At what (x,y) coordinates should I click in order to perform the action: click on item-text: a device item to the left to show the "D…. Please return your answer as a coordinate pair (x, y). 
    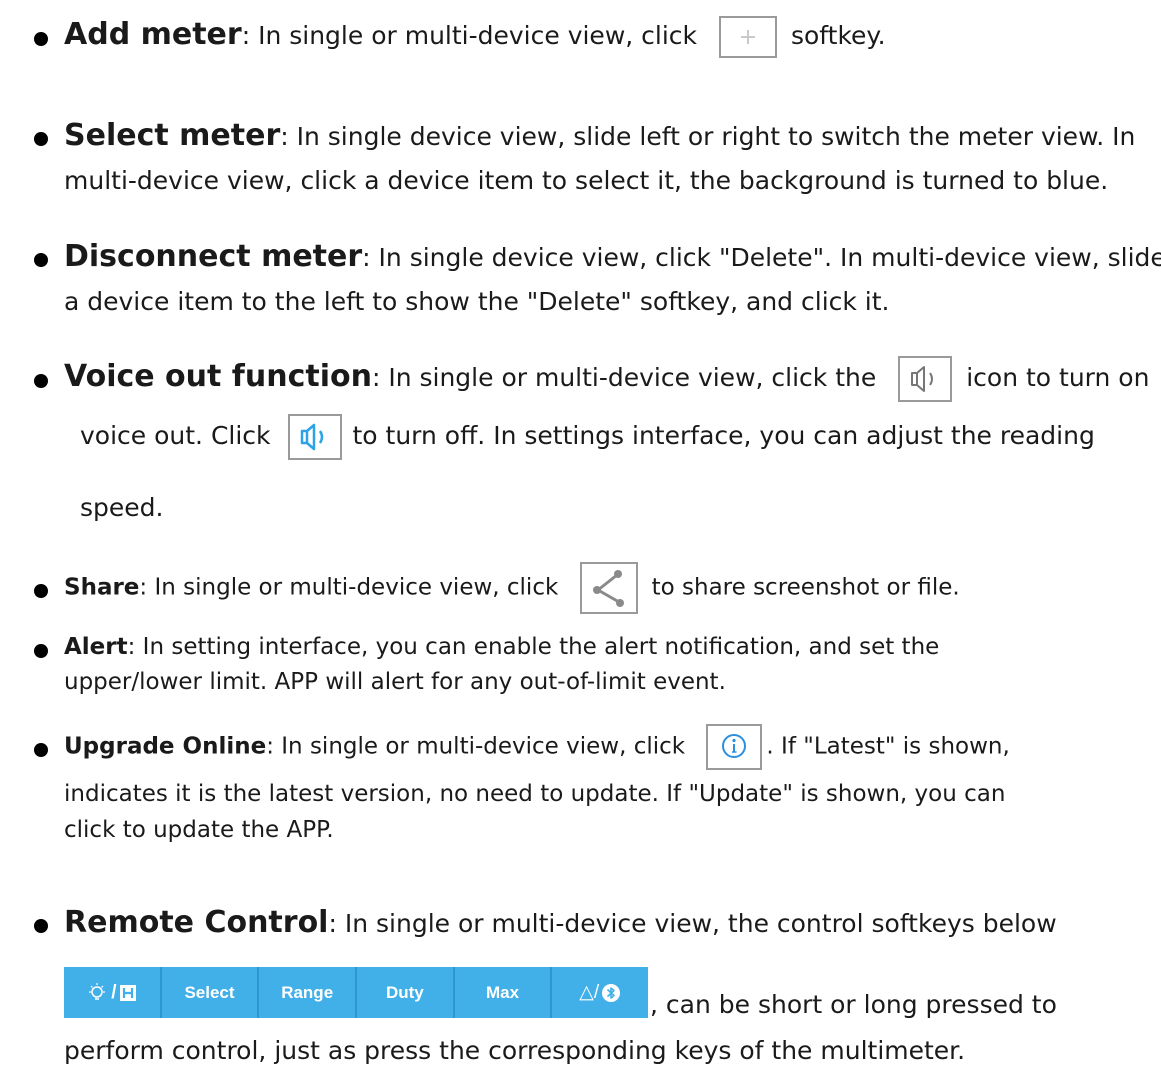
    Looking at the image, I should click on (477, 301).